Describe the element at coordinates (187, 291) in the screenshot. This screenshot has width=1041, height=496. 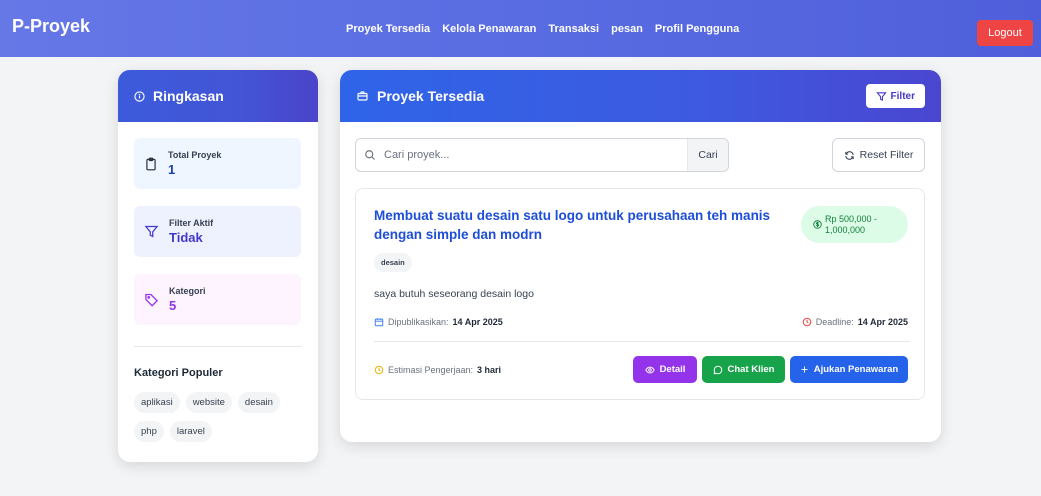
I see `stat-label: Kategori` at that location.